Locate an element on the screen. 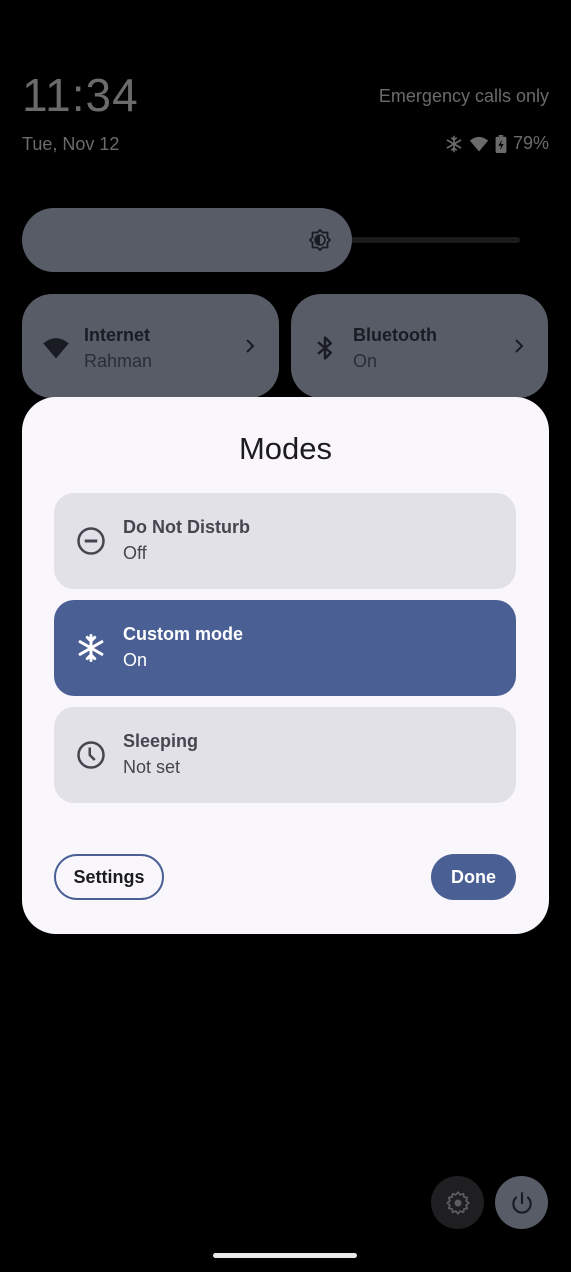 This screenshot has width=571, height=1272. battery-percent: 79% is located at coordinates (530, 143).